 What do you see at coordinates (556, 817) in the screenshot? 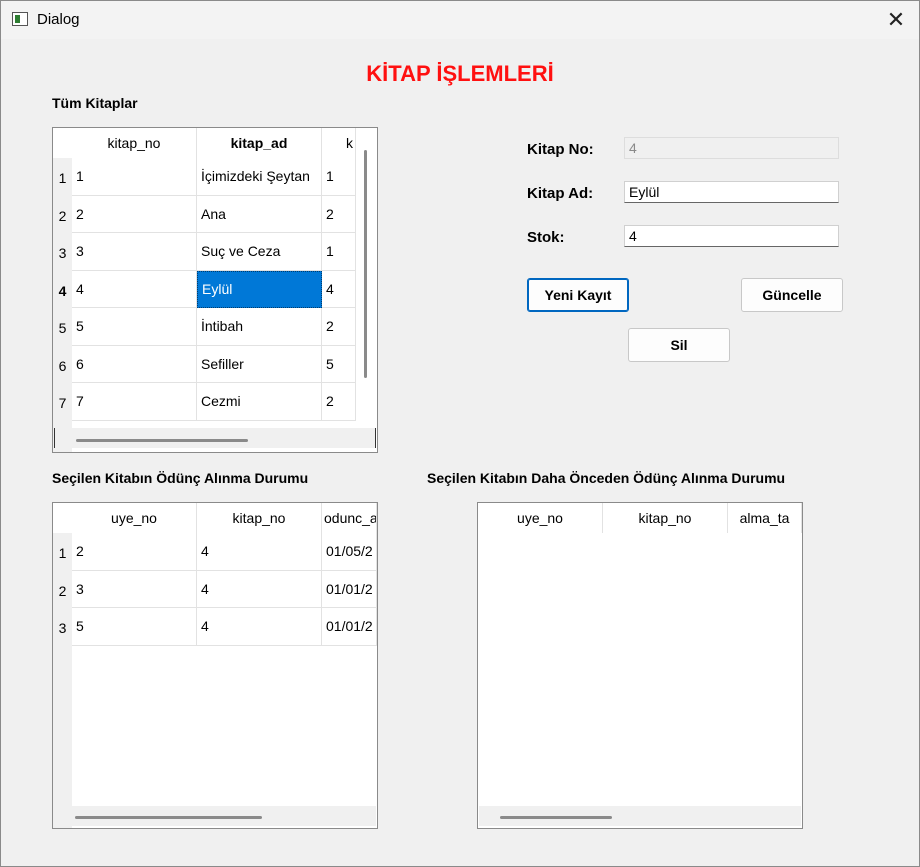
I see `past-loans-scroll-thumb` at bounding box center [556, 817].